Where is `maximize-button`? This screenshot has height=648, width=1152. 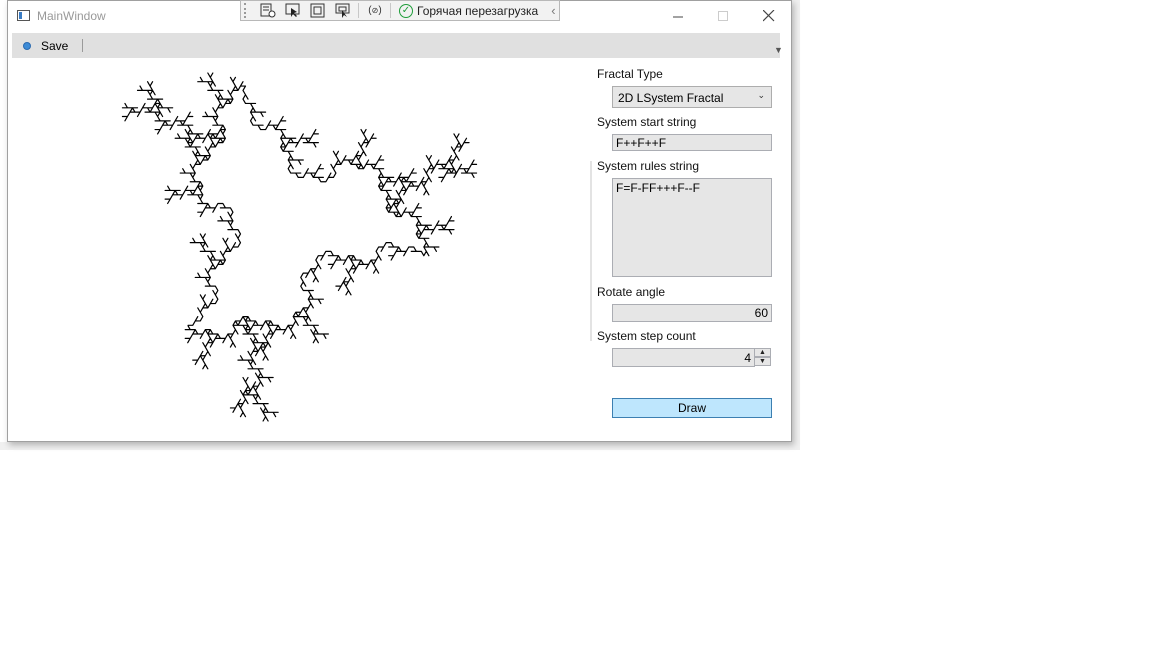
maximize-button is located at coordinates (723, 16).